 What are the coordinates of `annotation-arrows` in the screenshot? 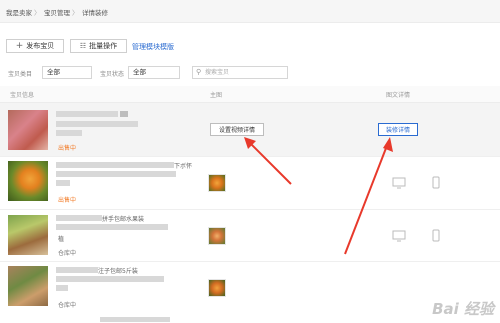 It's located at (318, 196).